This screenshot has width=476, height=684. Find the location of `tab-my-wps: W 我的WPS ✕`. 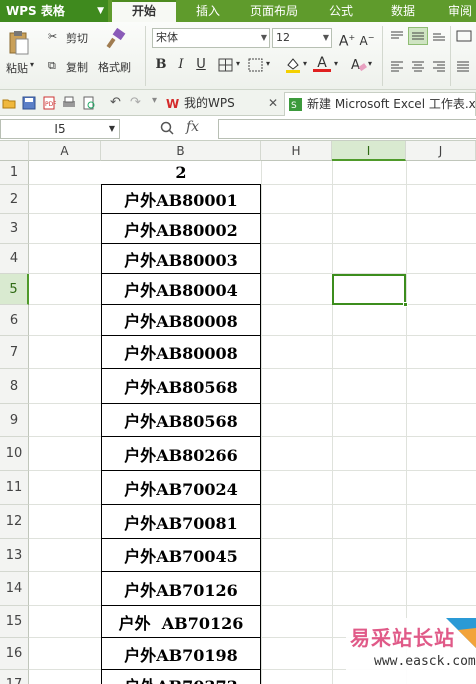

tab-my-wps: W 我的WPS ✕ is located at coordinates (222, 104).